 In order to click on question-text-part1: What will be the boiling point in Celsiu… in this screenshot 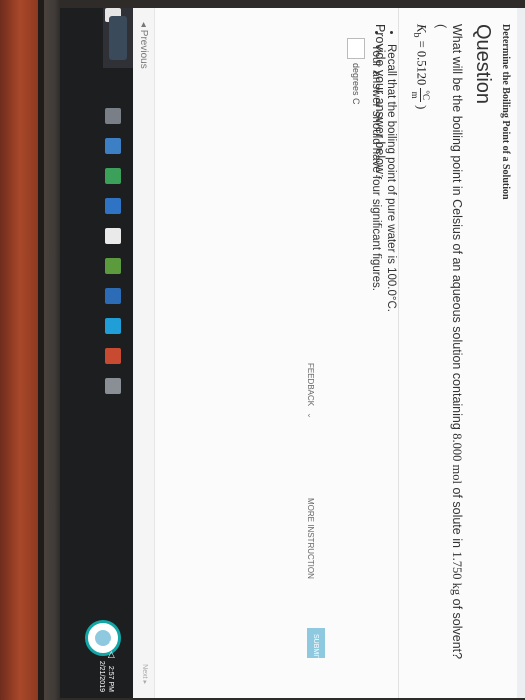, I will do `click(457, 229)`.